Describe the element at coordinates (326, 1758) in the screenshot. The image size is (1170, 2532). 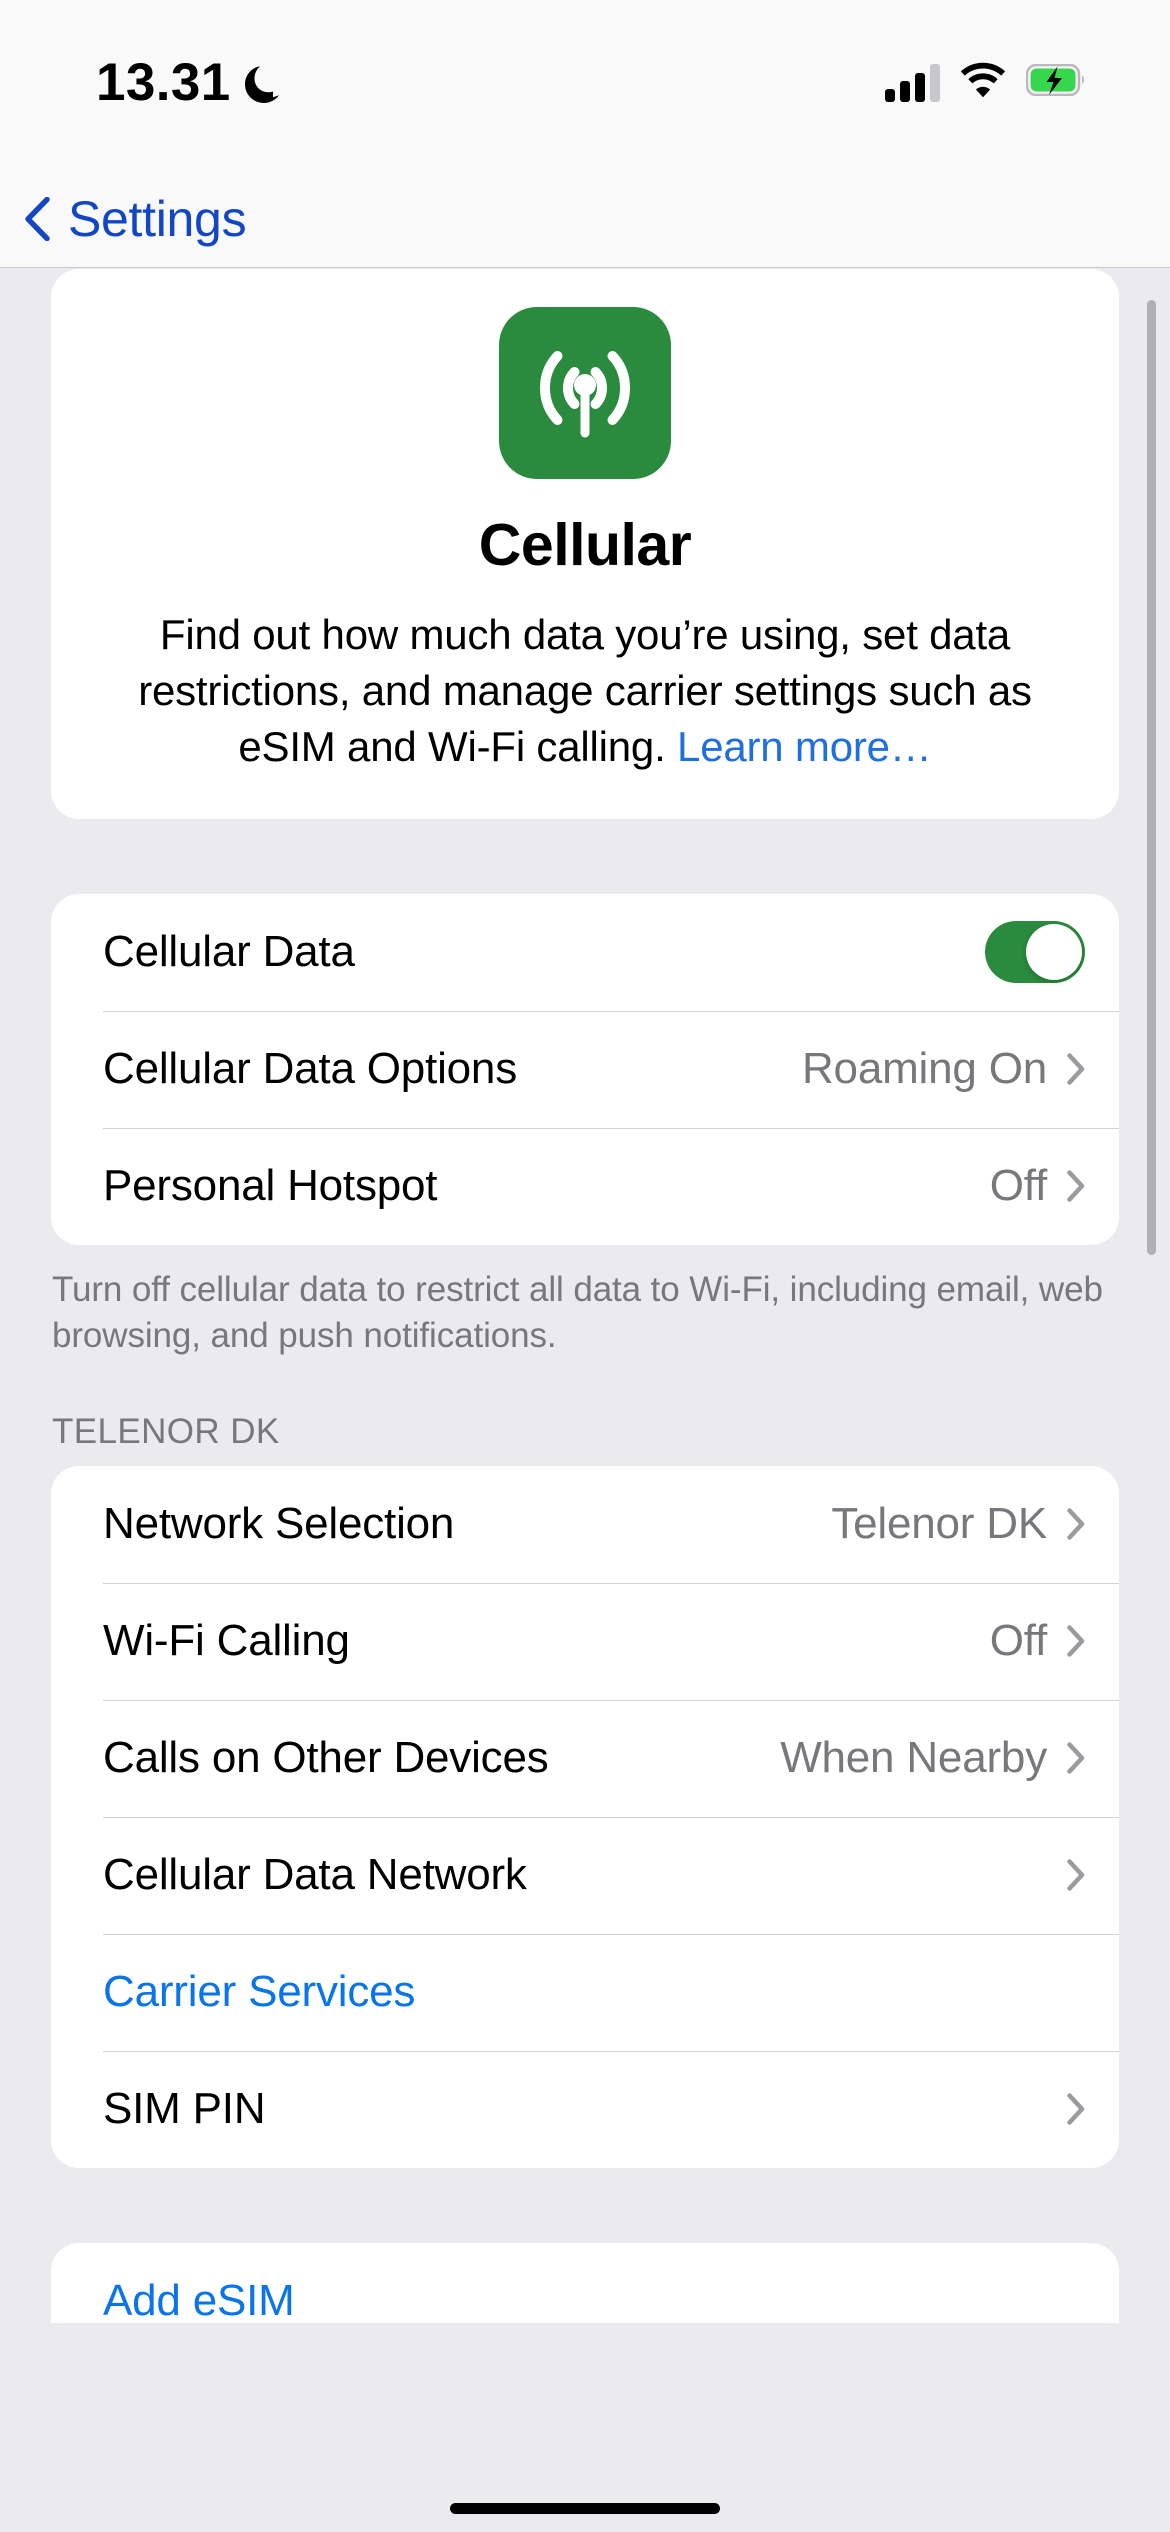
I see `row-label: Calls on Other Devices` at that location.